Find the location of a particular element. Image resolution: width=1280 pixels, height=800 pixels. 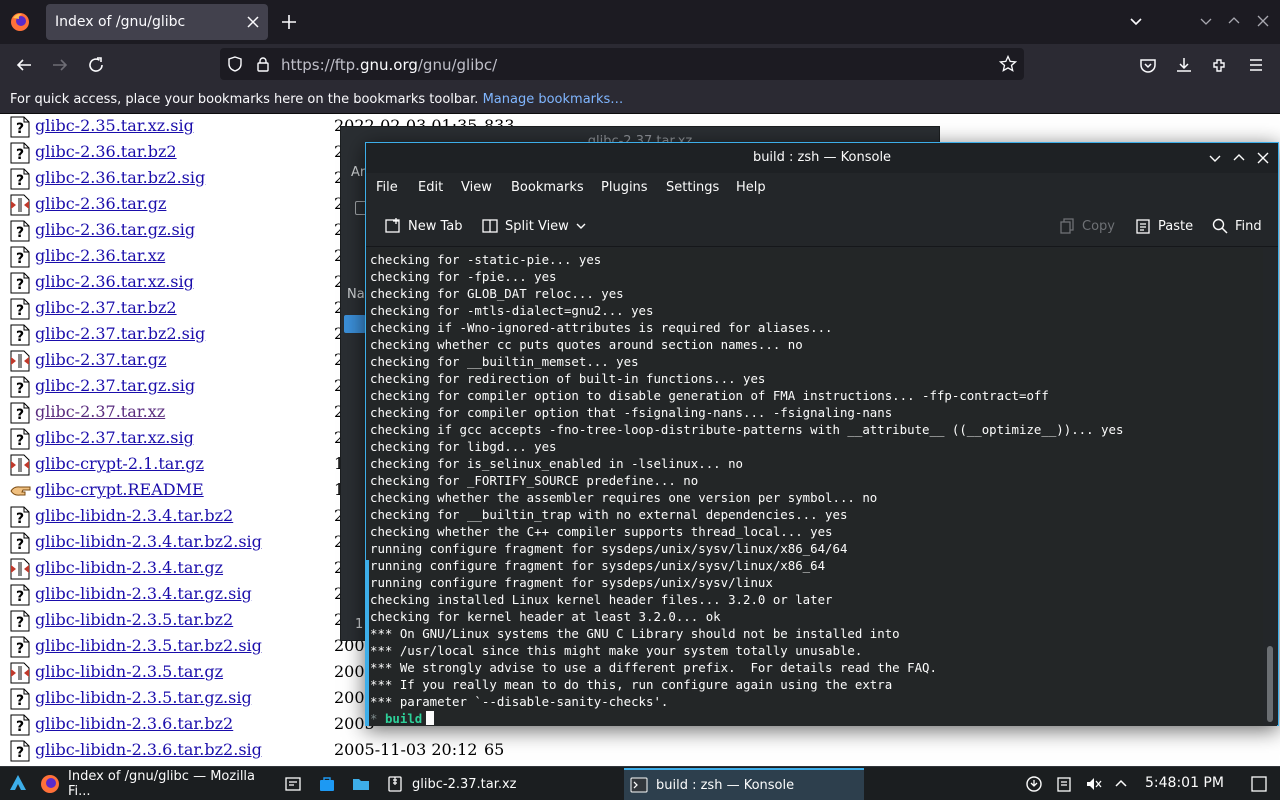

clipboard-icon is located at coordinates (1064, 784).